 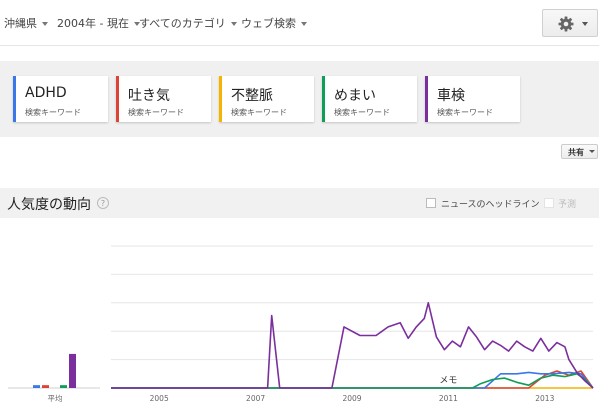 What do you see at coordinates (103, 203) in the screenshot?
I see `help-icon: ?` at bounding box center [103, 203].